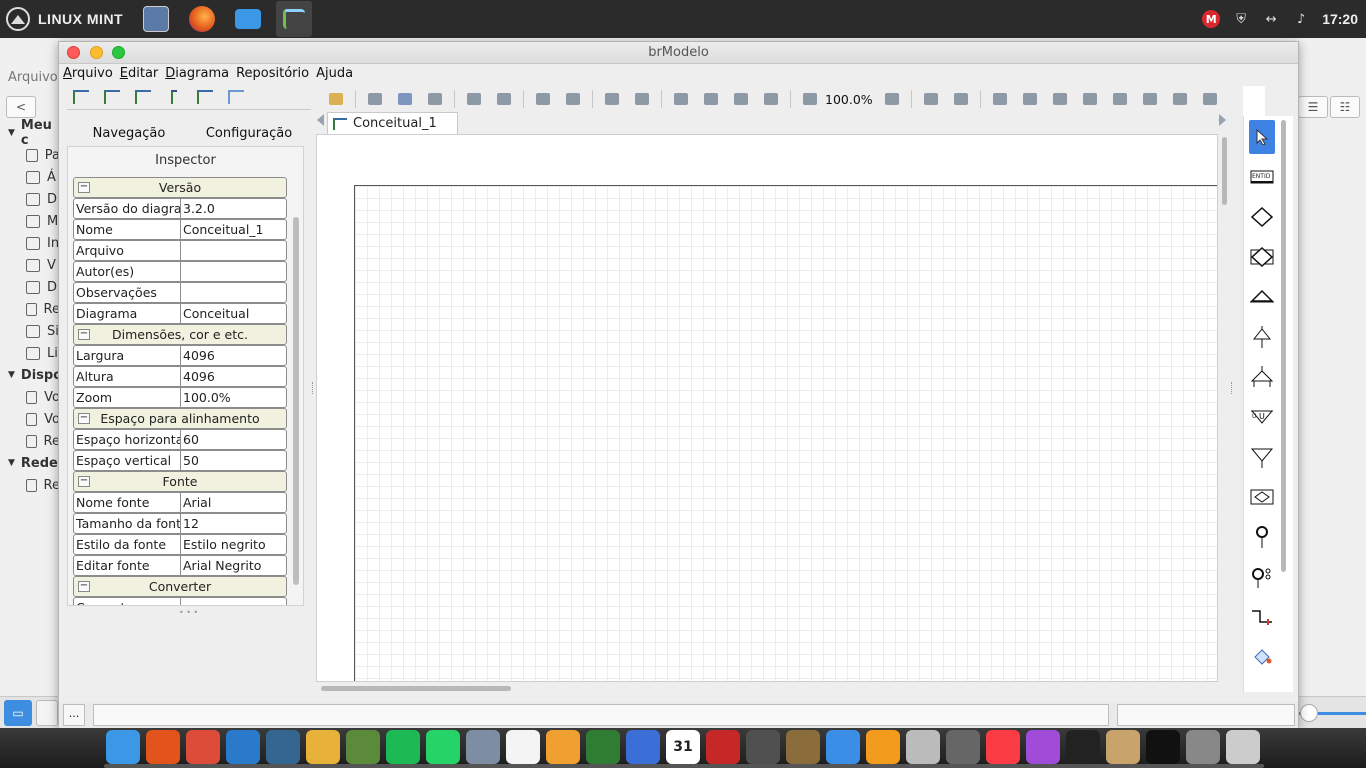 The height and width of the screenshot is (768, 1366). I want to click on tab-scroll-left-icon, so click(320, 120).